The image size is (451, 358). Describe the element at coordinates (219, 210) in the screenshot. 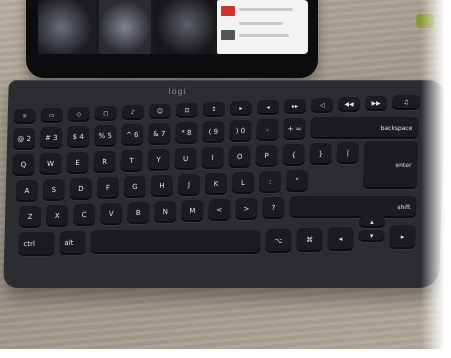

I see `key-comma: <` at that location.